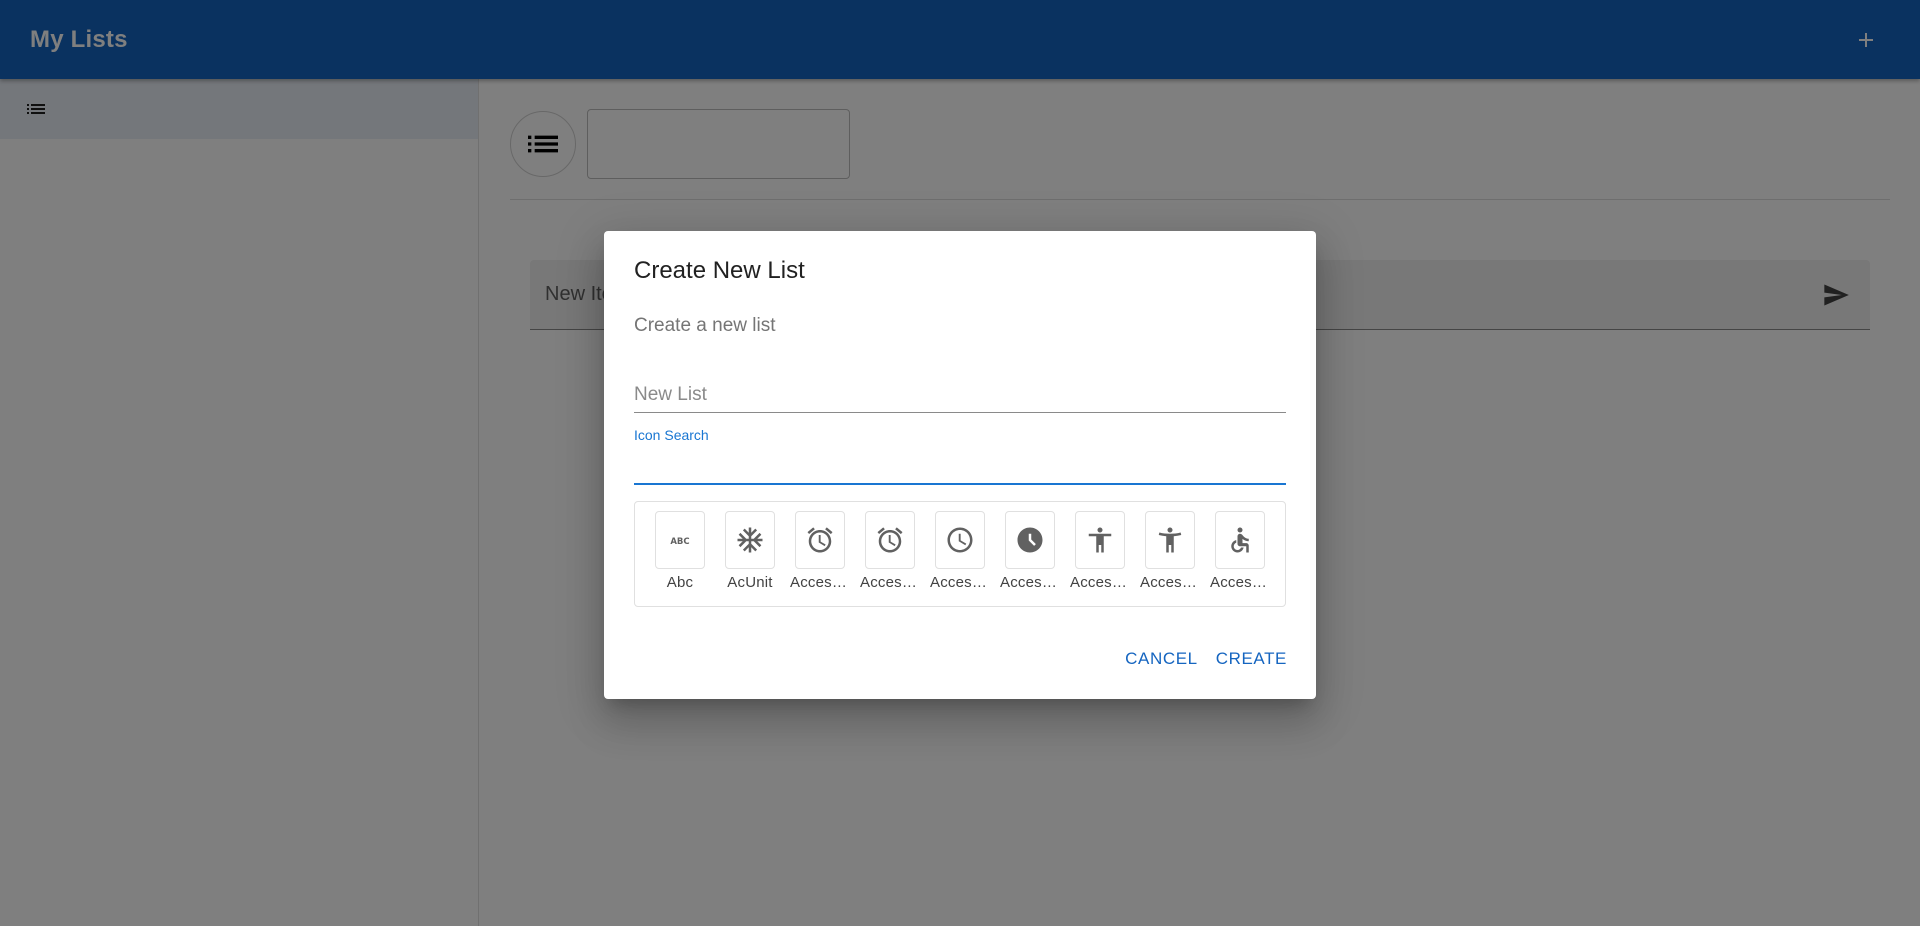 The image size is (1920, 926). Describe the element at coordinates (750, 582) in the screenshot. I see `icon-option-label: AcUnit` at that location.